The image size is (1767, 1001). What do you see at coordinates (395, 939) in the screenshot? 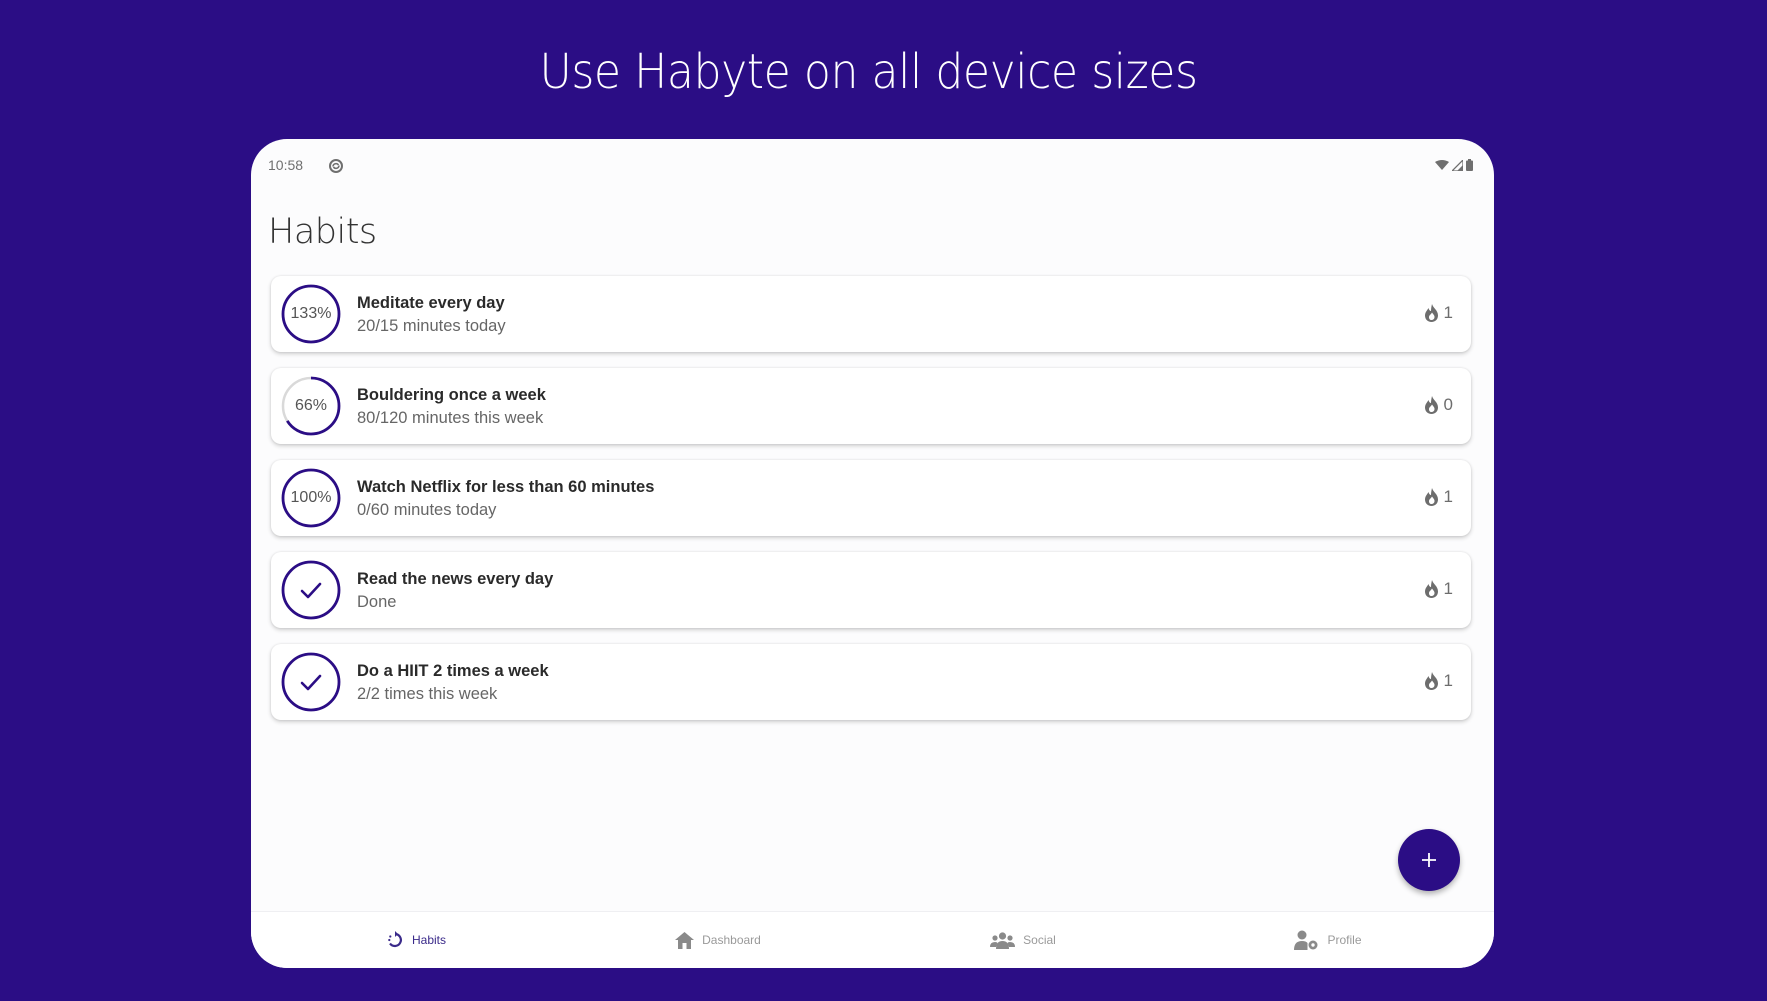
I see `habits-cycle-icon` at bounding box center [395, 939].